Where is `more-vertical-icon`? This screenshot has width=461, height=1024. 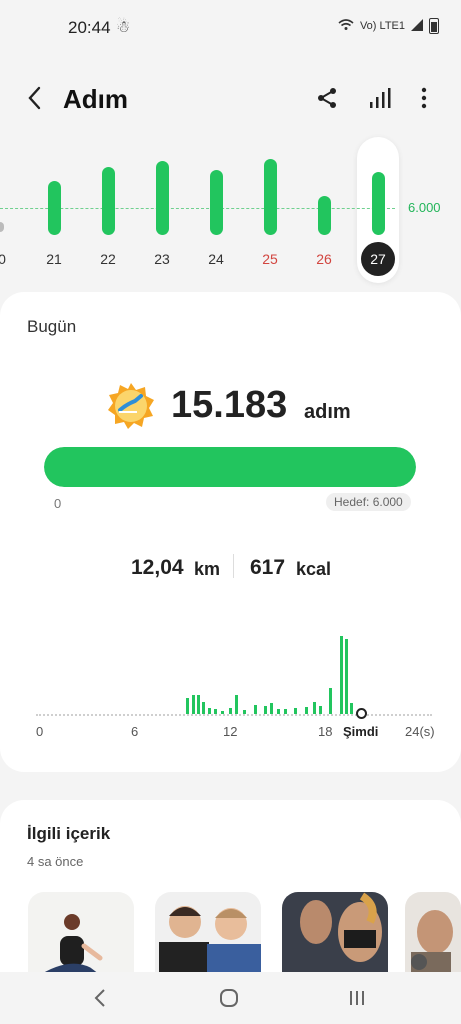
more-vertical-icon is located at coordinates (424, 98).